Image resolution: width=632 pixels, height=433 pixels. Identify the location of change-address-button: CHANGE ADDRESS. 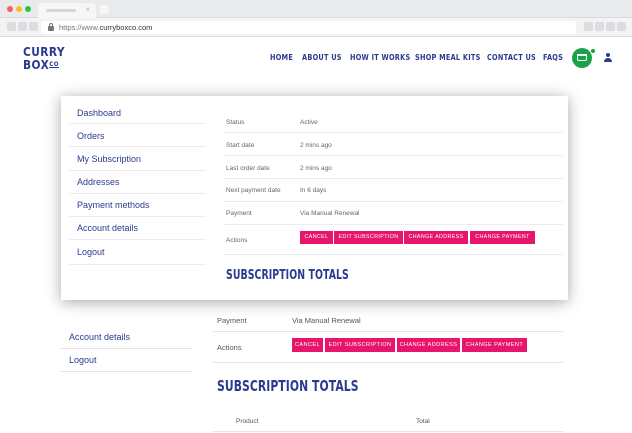
(436, 237).